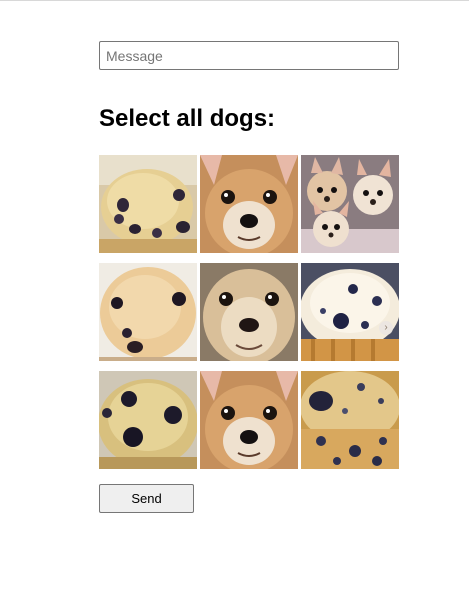 This screenshot has height=616, width=469. I want to click on chevron-right-icon: ›, so click(386, 328).